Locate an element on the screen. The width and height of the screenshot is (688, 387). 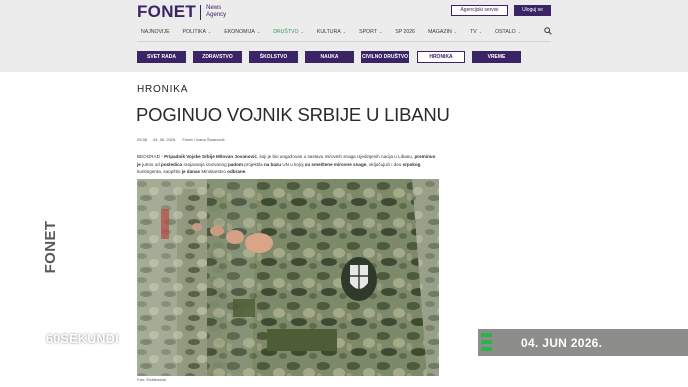
nav-item-tv: TV ⌄ is located at coordinates (476, 32).